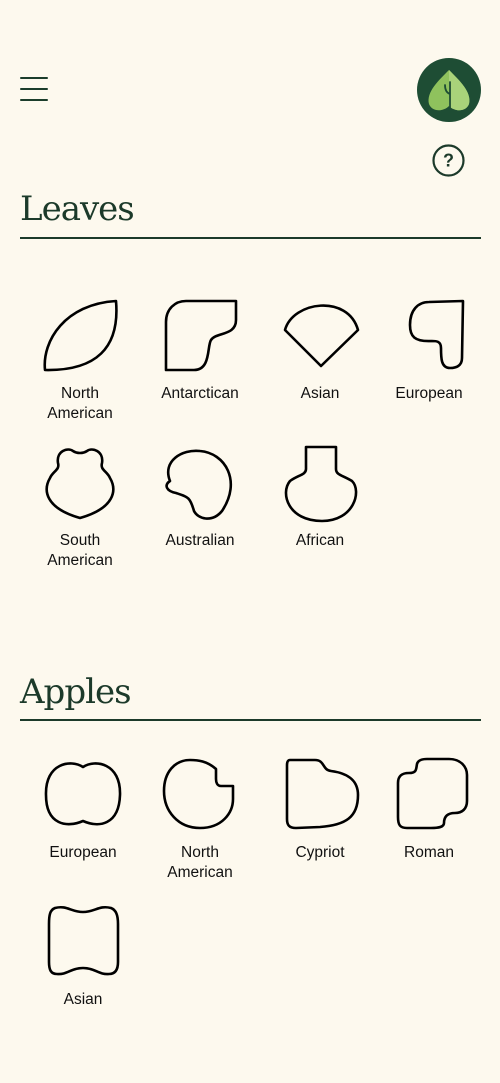 Image resolution: width=500 pixels, height=1083 pixels. Describe the element at coordinates (321, 336) in the screenshot. I see `leaf-asian-icon` at that location.